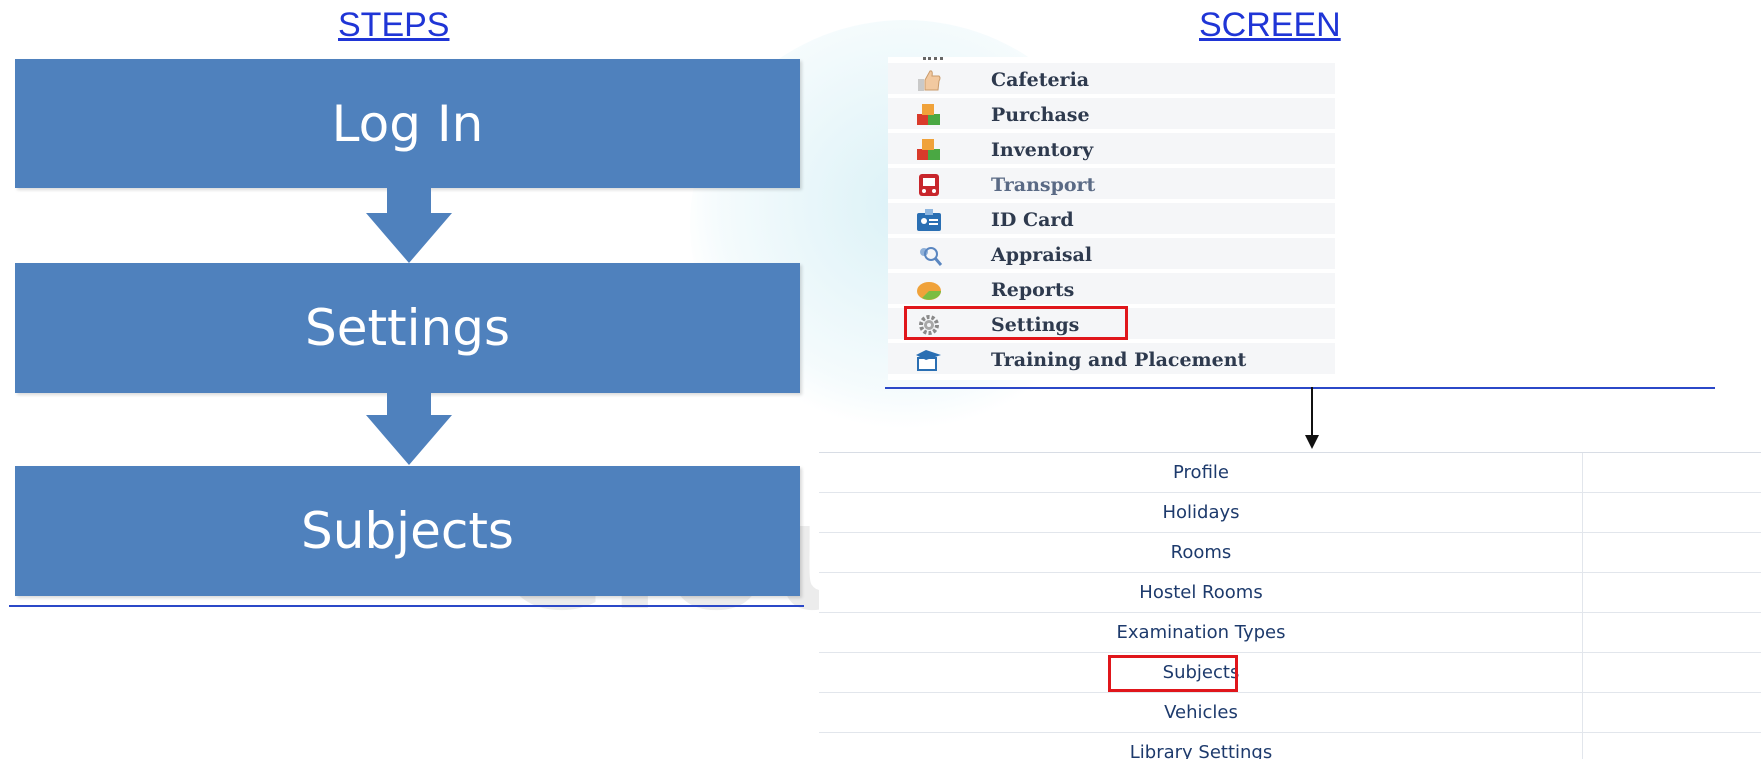  I want to click on menu-item-label: ID Card, so click(1032, 220).